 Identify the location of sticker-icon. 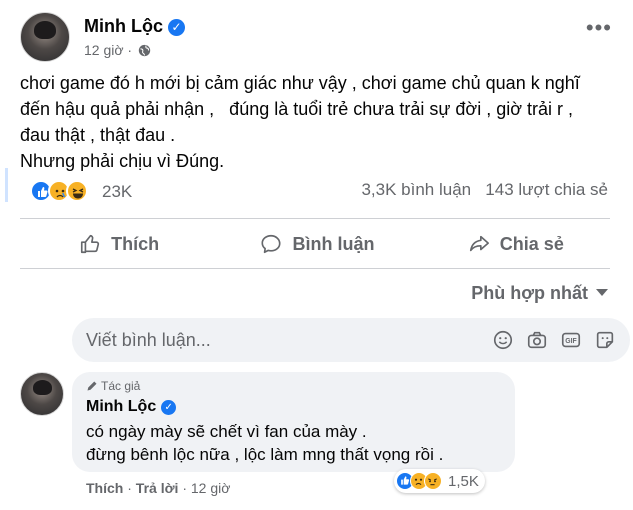
(605, 340).